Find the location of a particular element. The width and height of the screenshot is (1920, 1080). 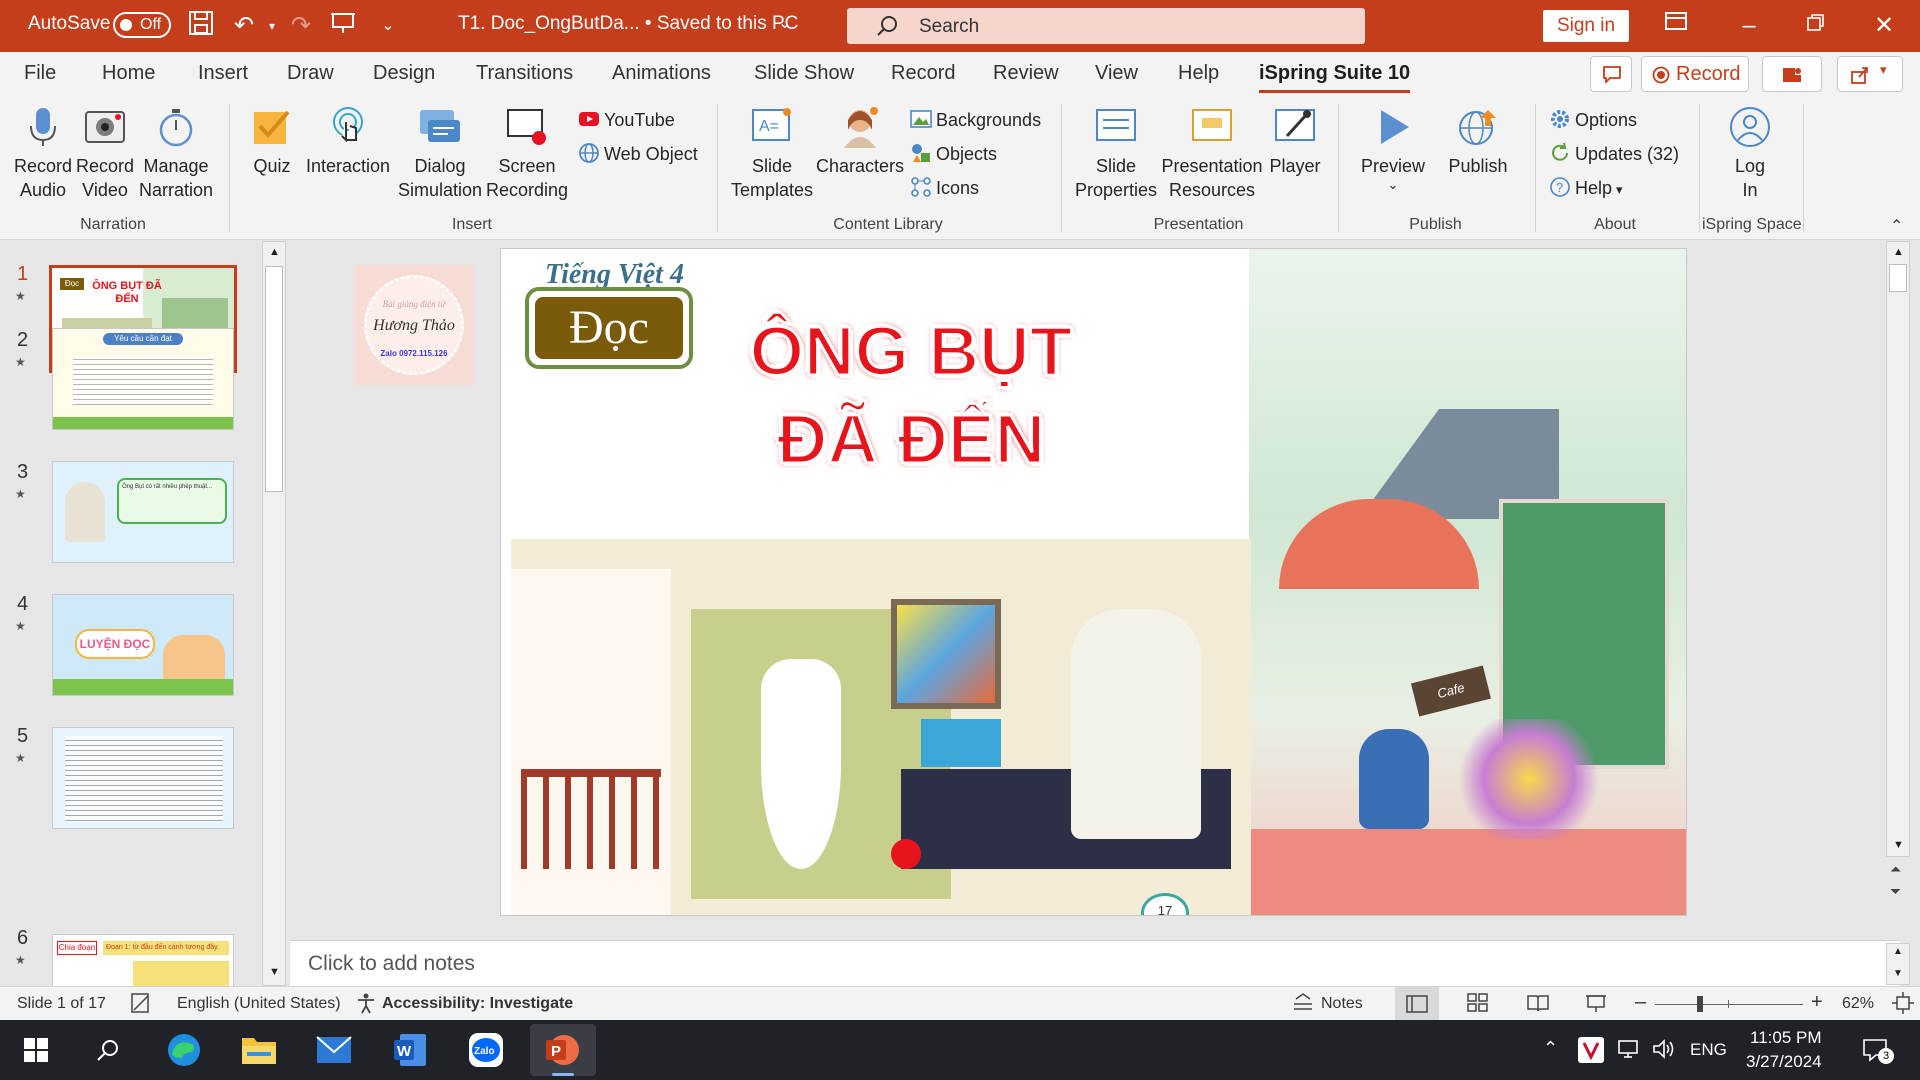

presentation-resources-button: Presentation Resources is located at coordinates (1212, 154).